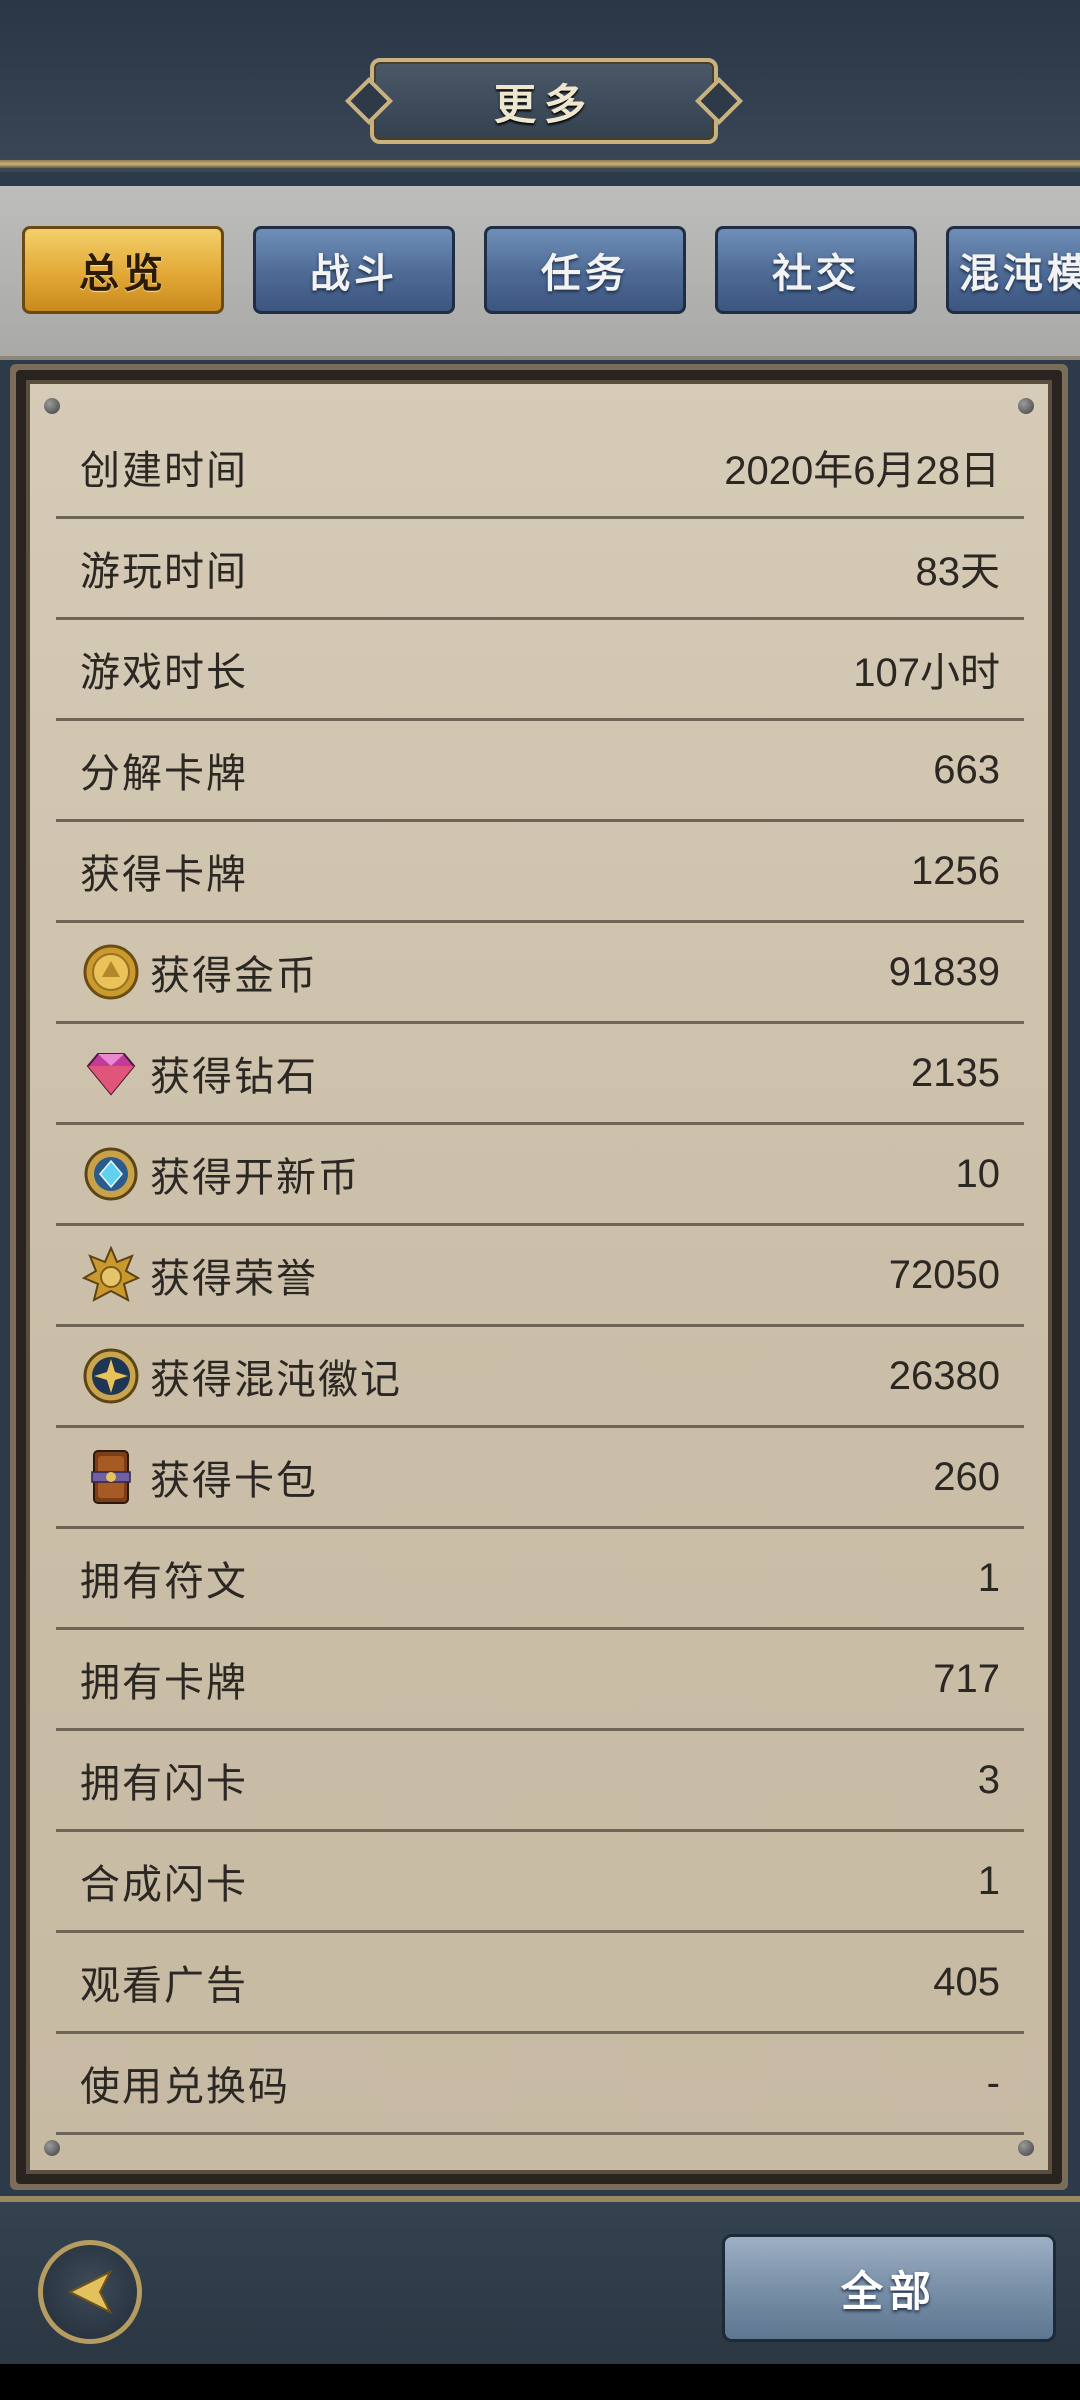 The image size is (1080, 2400). What do you see at coordinates (234, 1481) in the screenshot?
I see `stat-label: 获得卡包` at bounding box center [234, 1481].